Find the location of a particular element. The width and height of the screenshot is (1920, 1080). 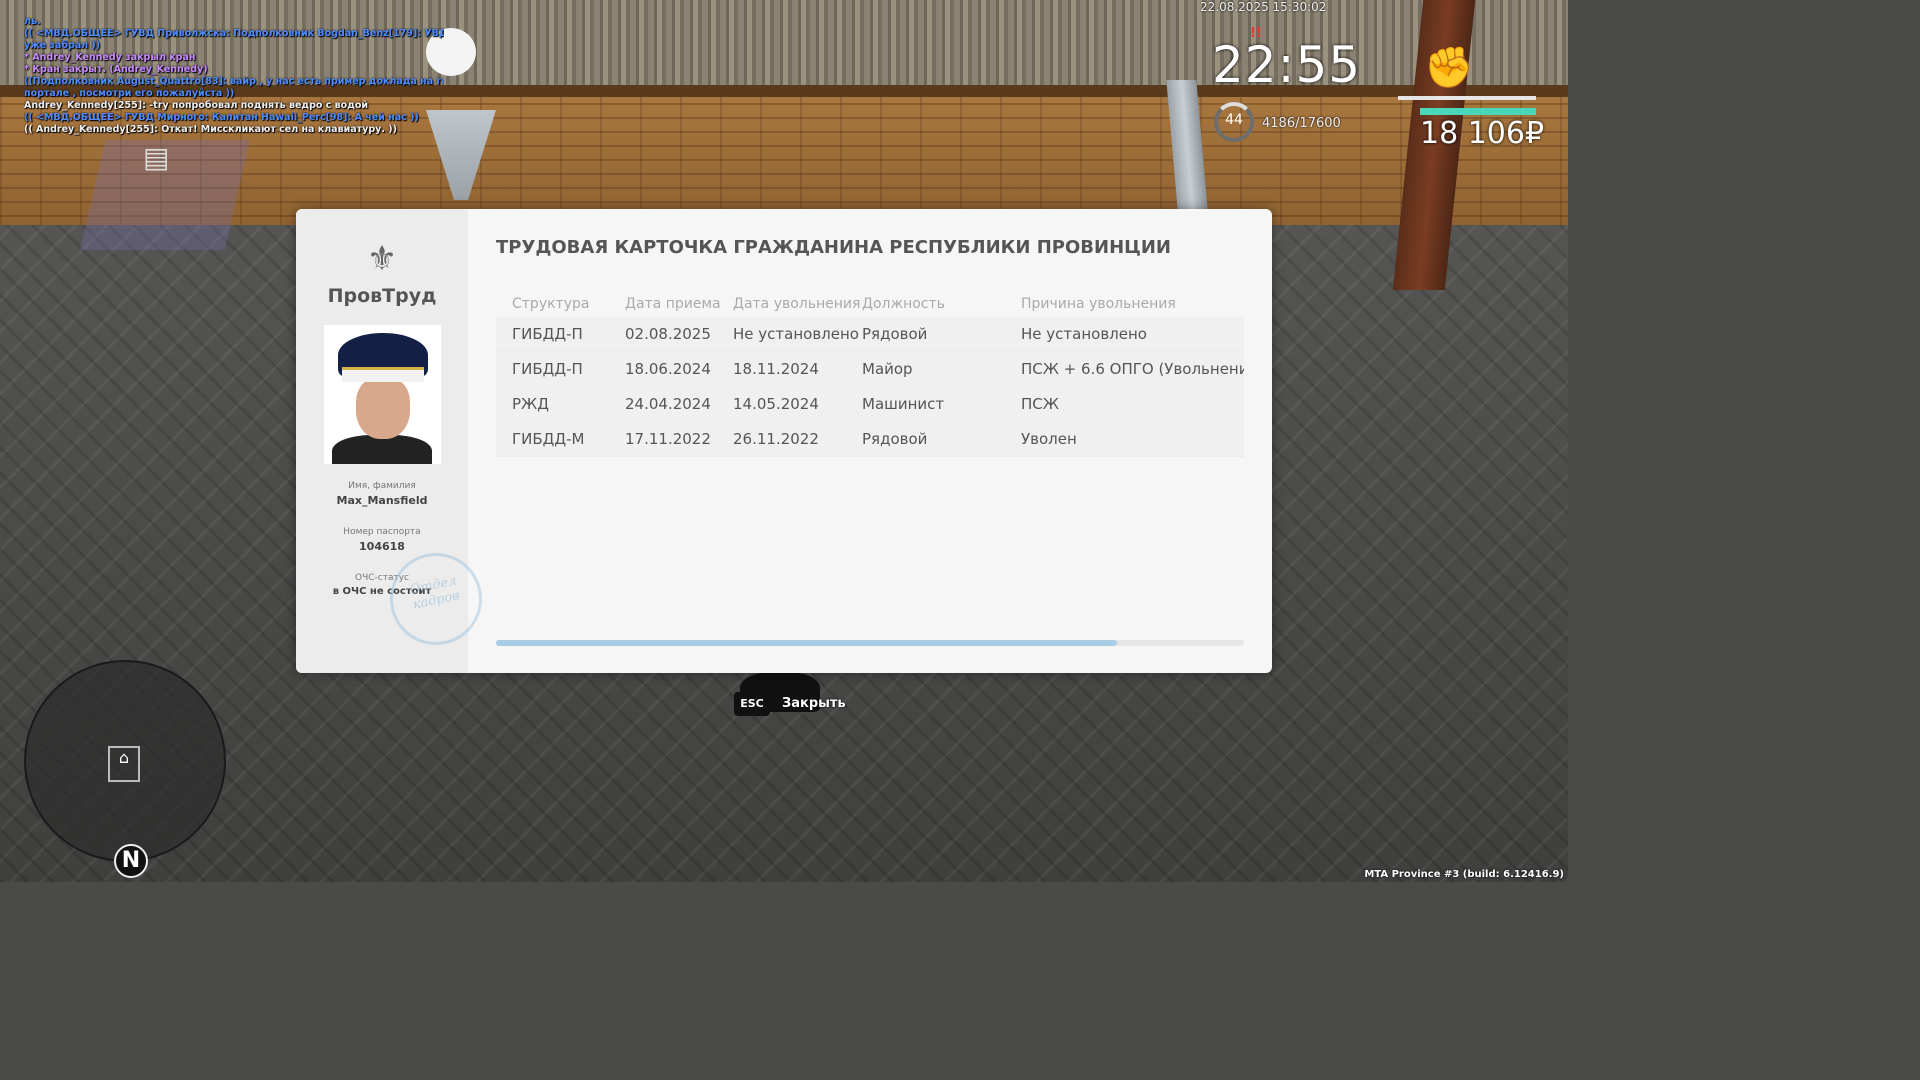

table-cell: 18.06.2024 is located at coordinates (668, 369).